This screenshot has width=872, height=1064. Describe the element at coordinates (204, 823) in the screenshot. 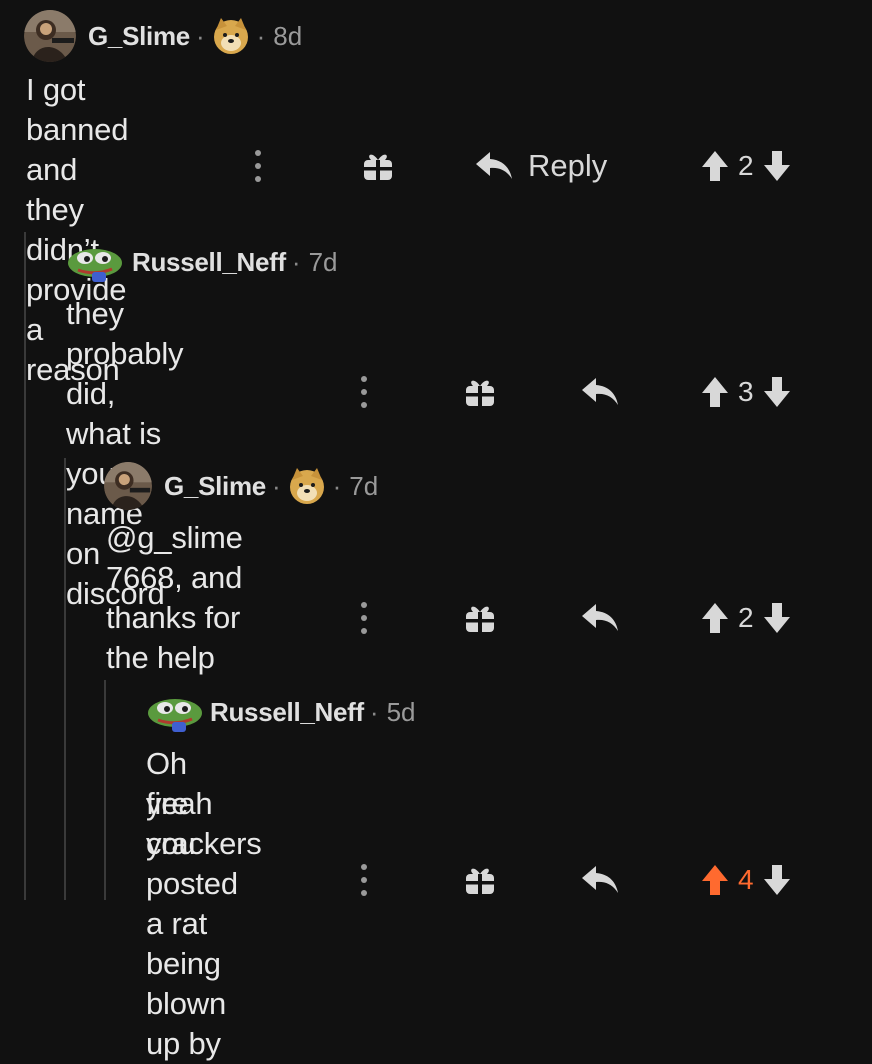

I see `comment-body-line-2: fire crackers` at that location.